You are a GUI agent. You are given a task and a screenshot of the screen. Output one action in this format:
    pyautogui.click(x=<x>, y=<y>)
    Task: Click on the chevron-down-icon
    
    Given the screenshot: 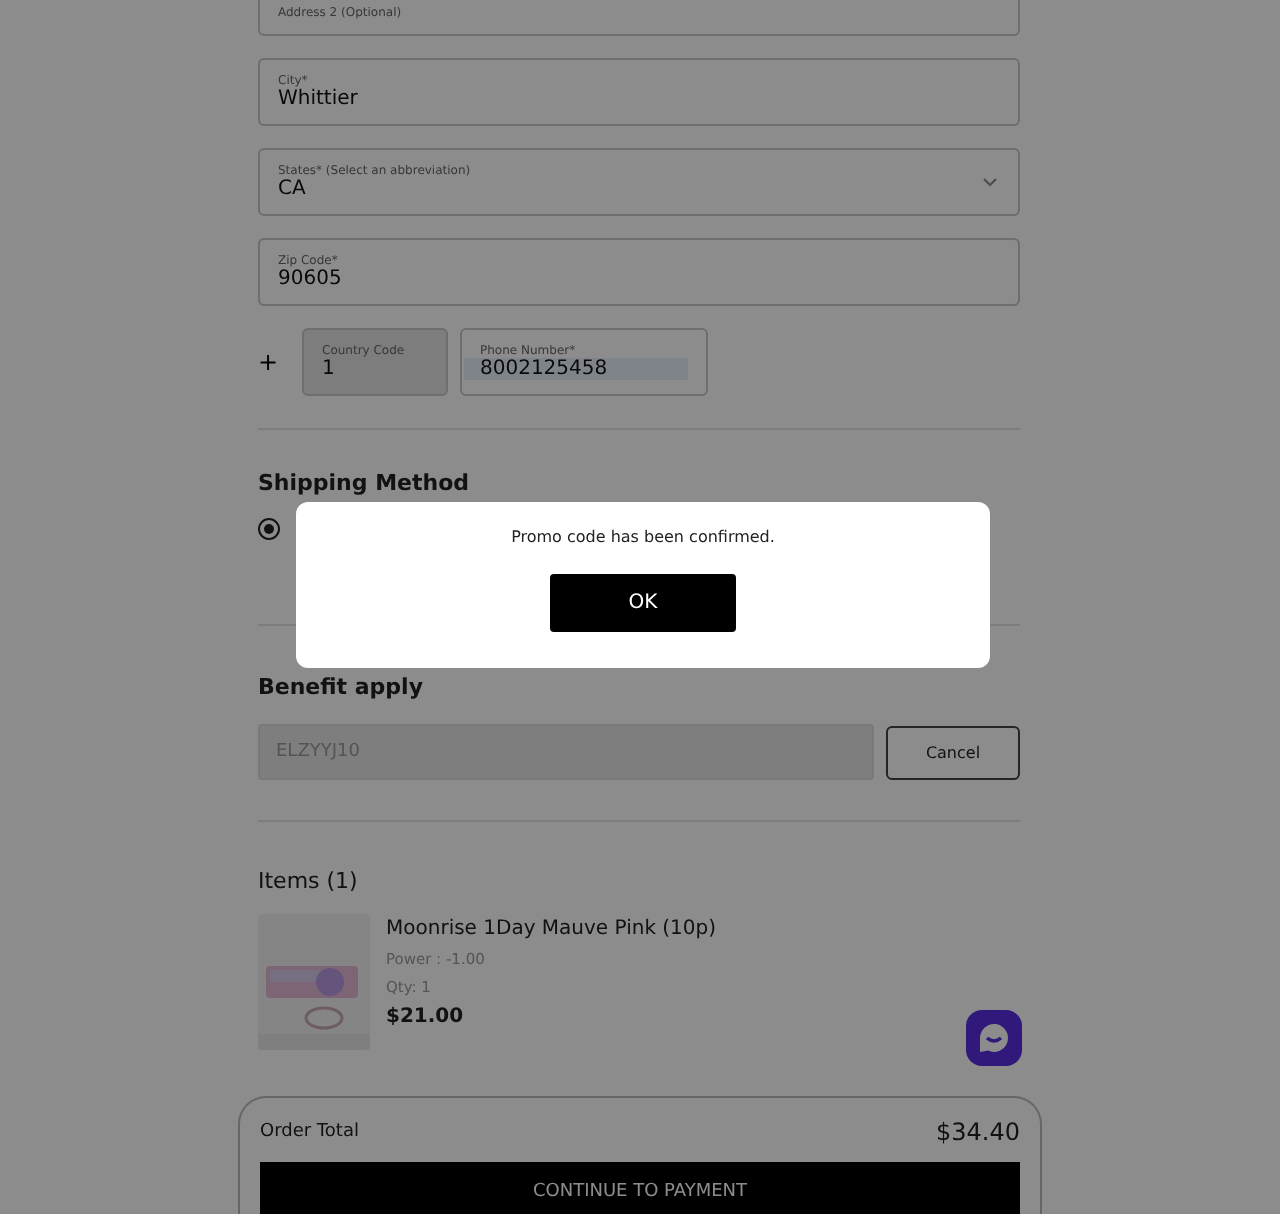 What is the action you would take?
    pyautogui.click(x=990, y=182)
    